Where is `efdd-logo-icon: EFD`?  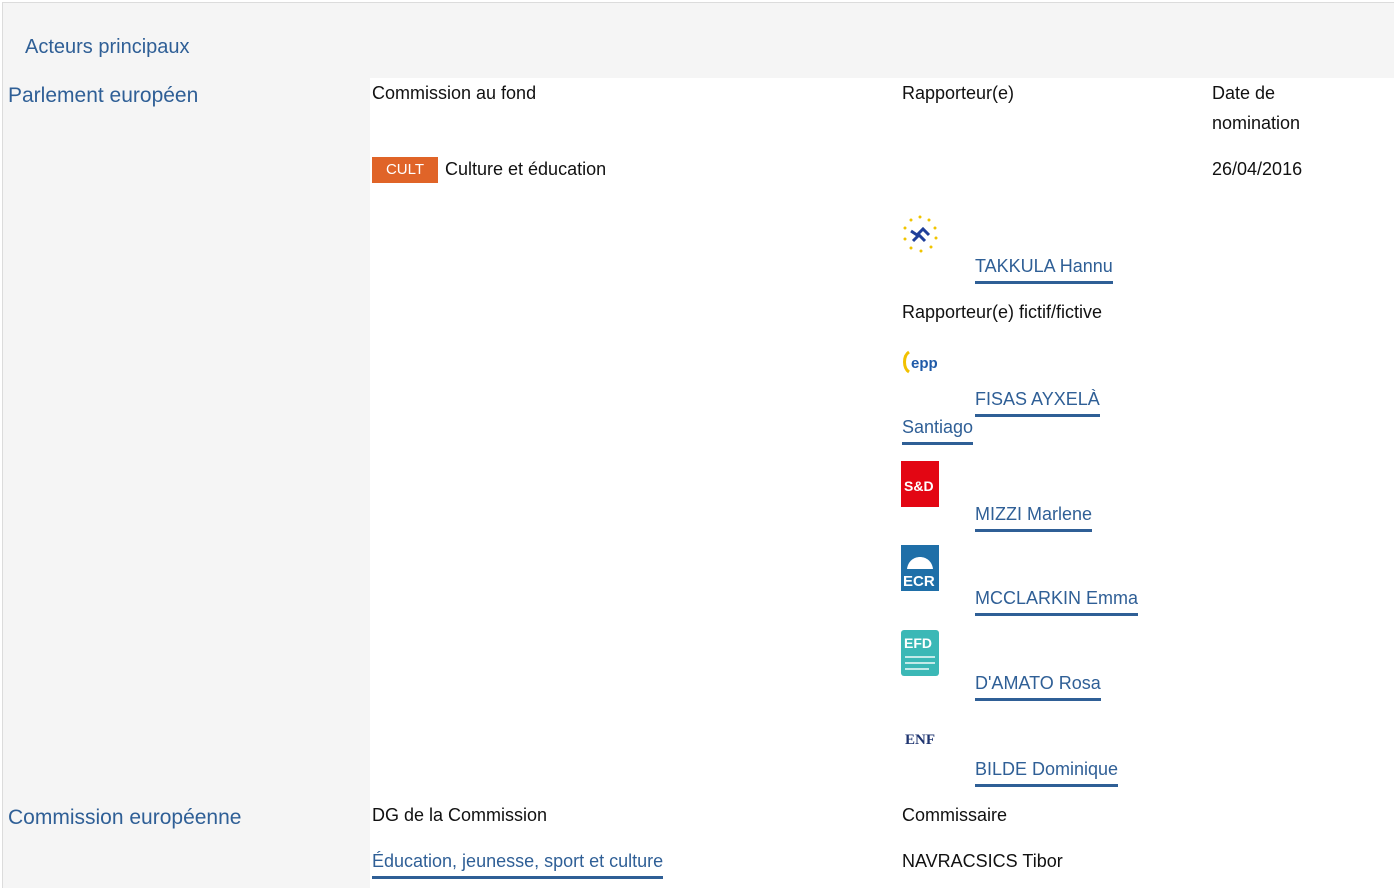 efdd-logo-icon: EFD is located at coordinates (920, 653).